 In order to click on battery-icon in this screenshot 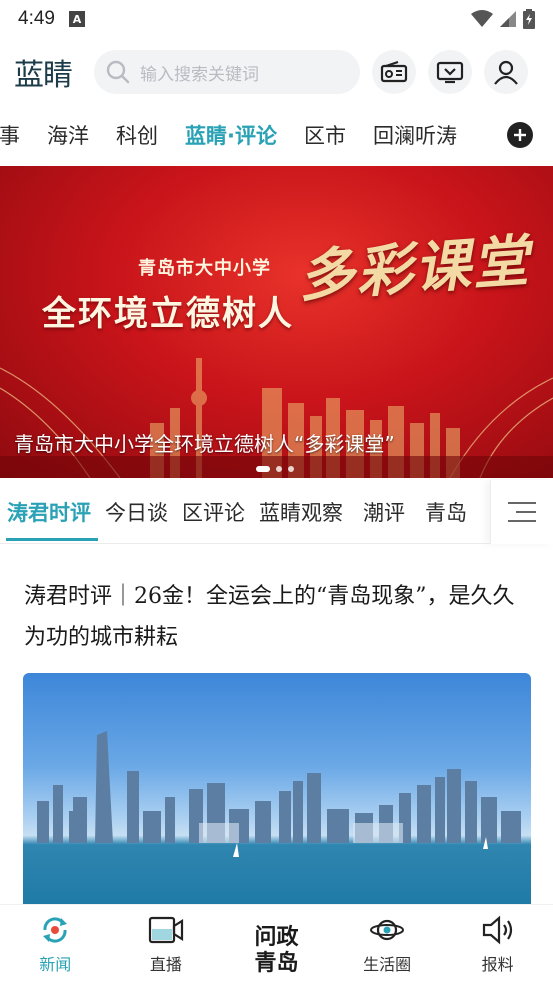, I will do `click(529, 19)`.